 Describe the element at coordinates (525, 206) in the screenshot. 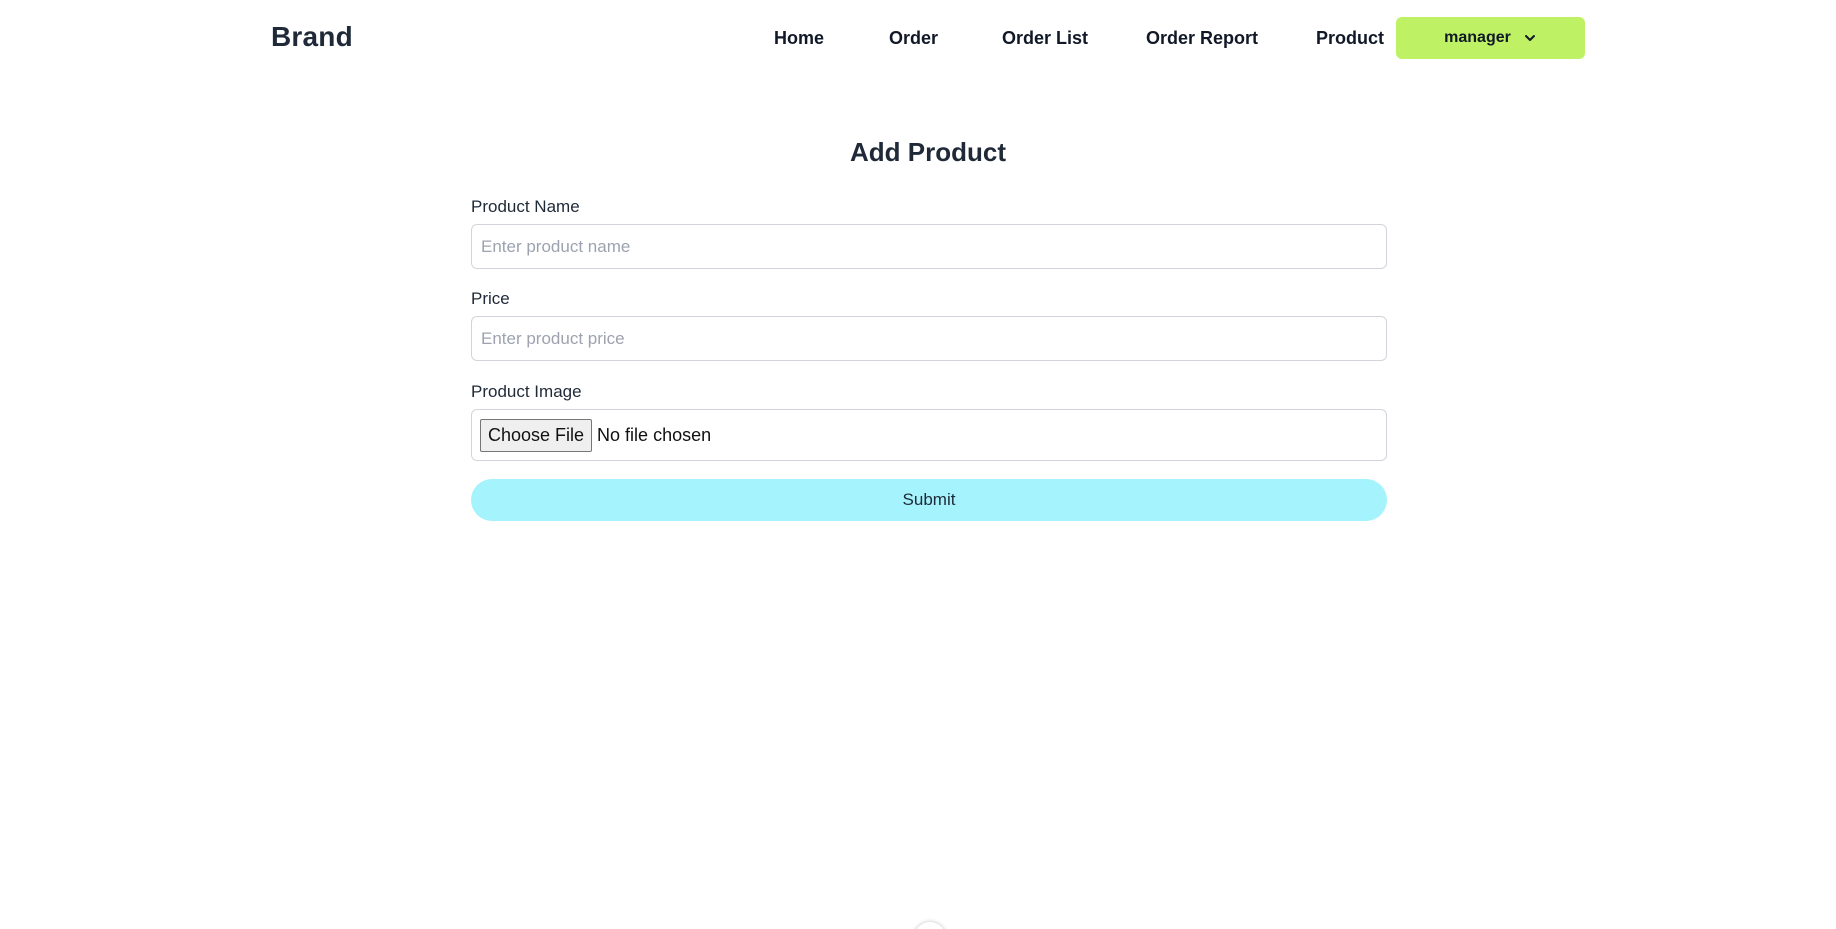

I see `product-name-label: Product Name` at that location.